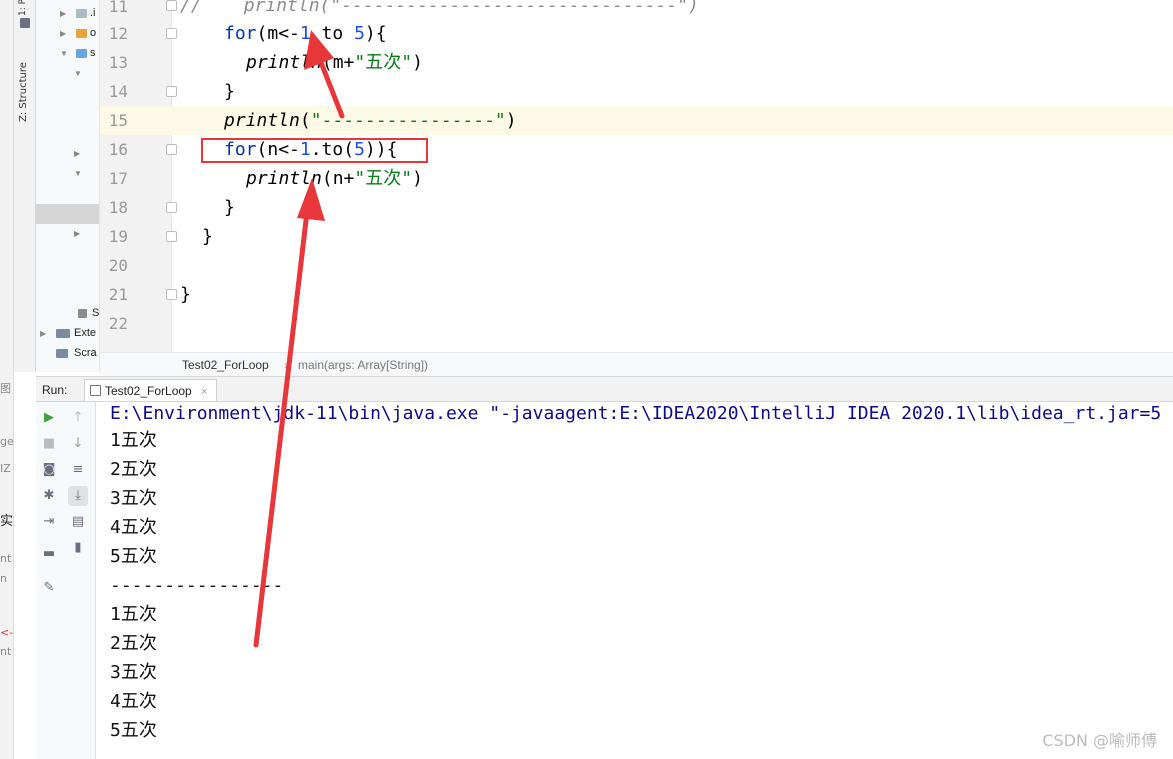 Image resolution: width=1173 pixels, height=759 pixels. What do you see at coordinates (96, 313) in the screenshot?
I see `tree-node-label: S` at bounding box center [96, 313].